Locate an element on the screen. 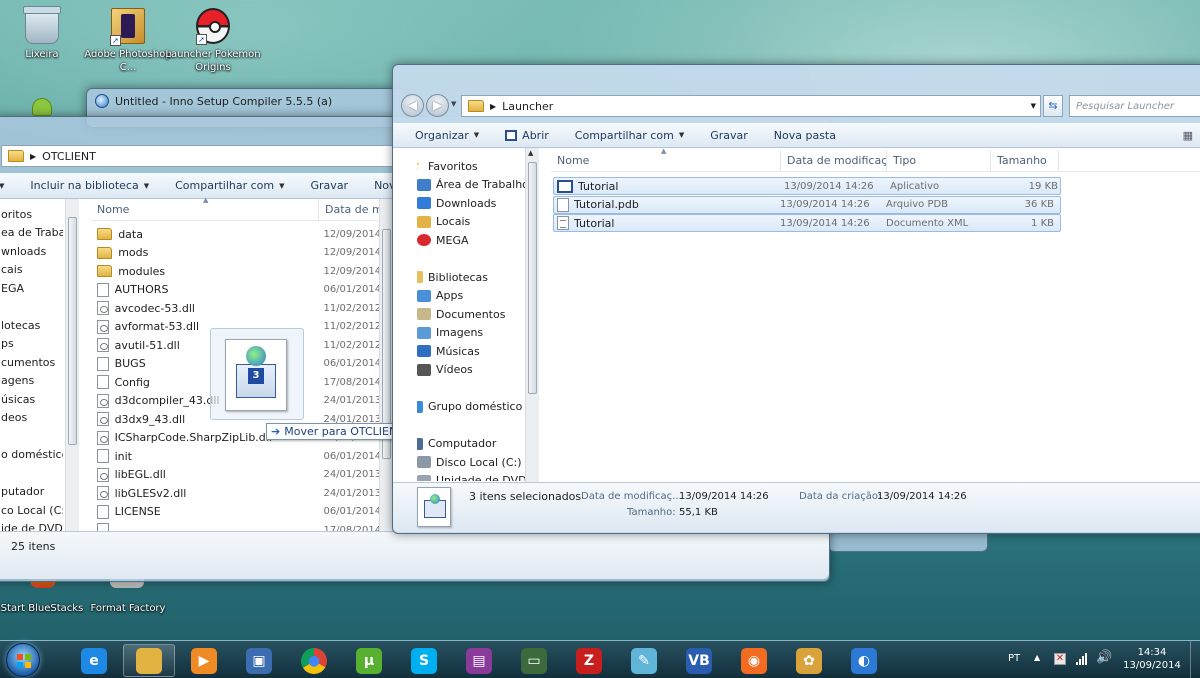 The image size is (1200, 678). recent-pages-dropdown: ▼ is located at coordinates (453, 104).